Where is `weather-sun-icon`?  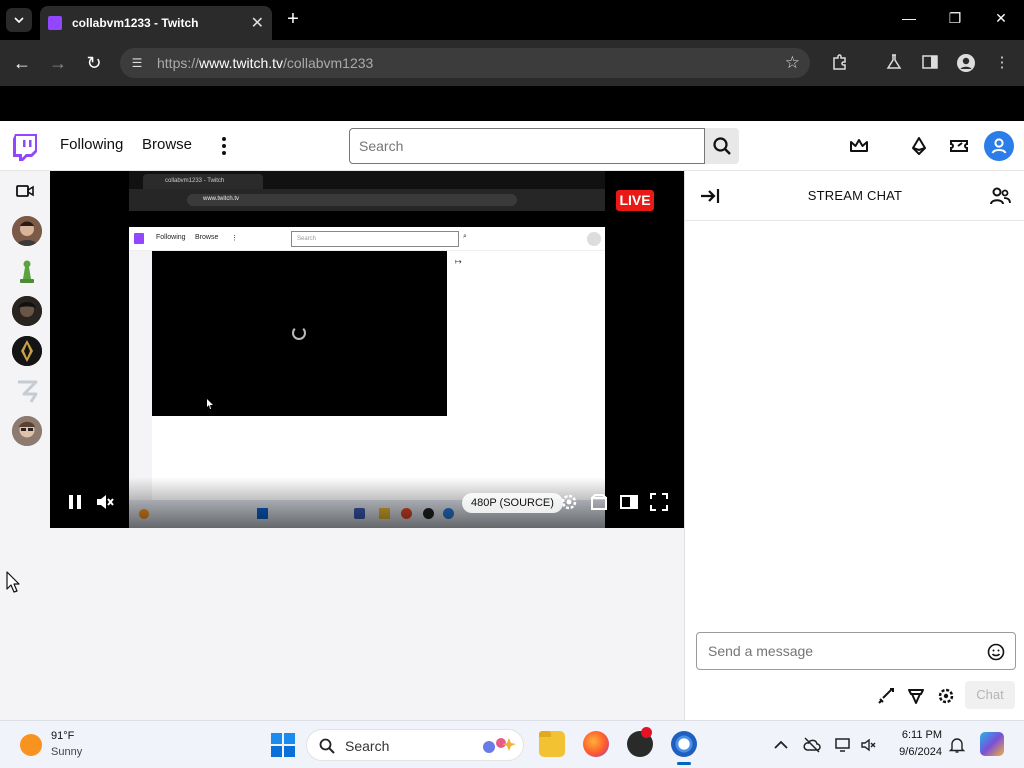 weather-sun-icon is located at coordinates (31, 745).